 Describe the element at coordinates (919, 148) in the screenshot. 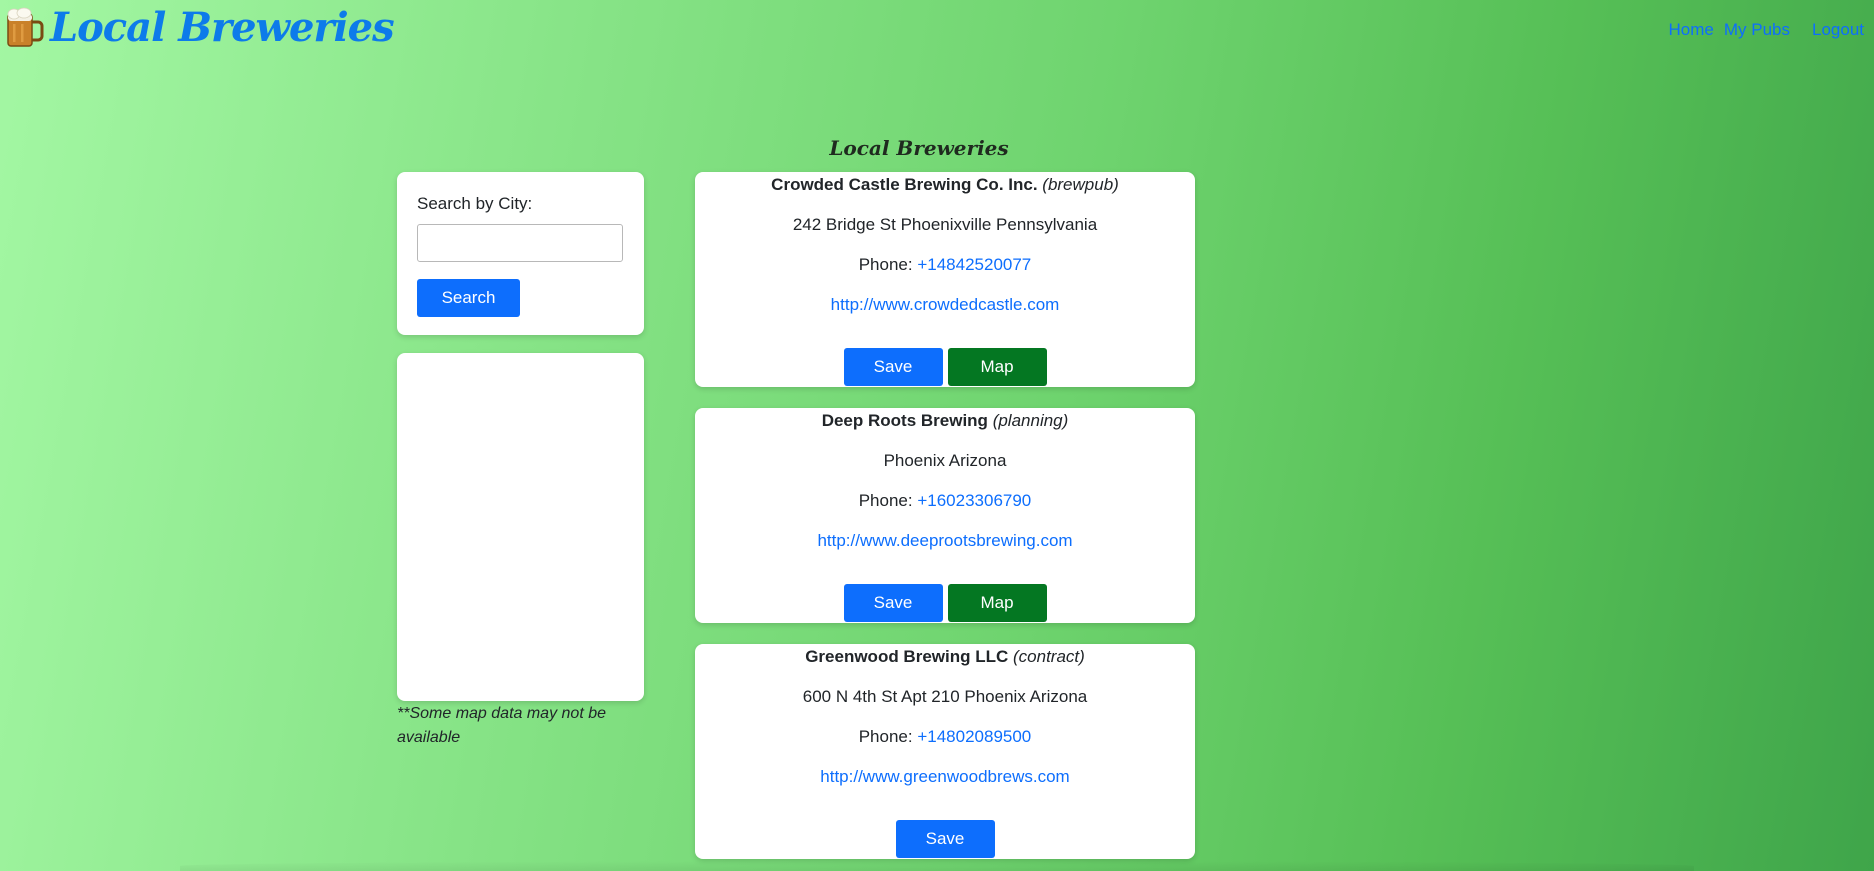

I see `page-title: Local Breweries` at that location.